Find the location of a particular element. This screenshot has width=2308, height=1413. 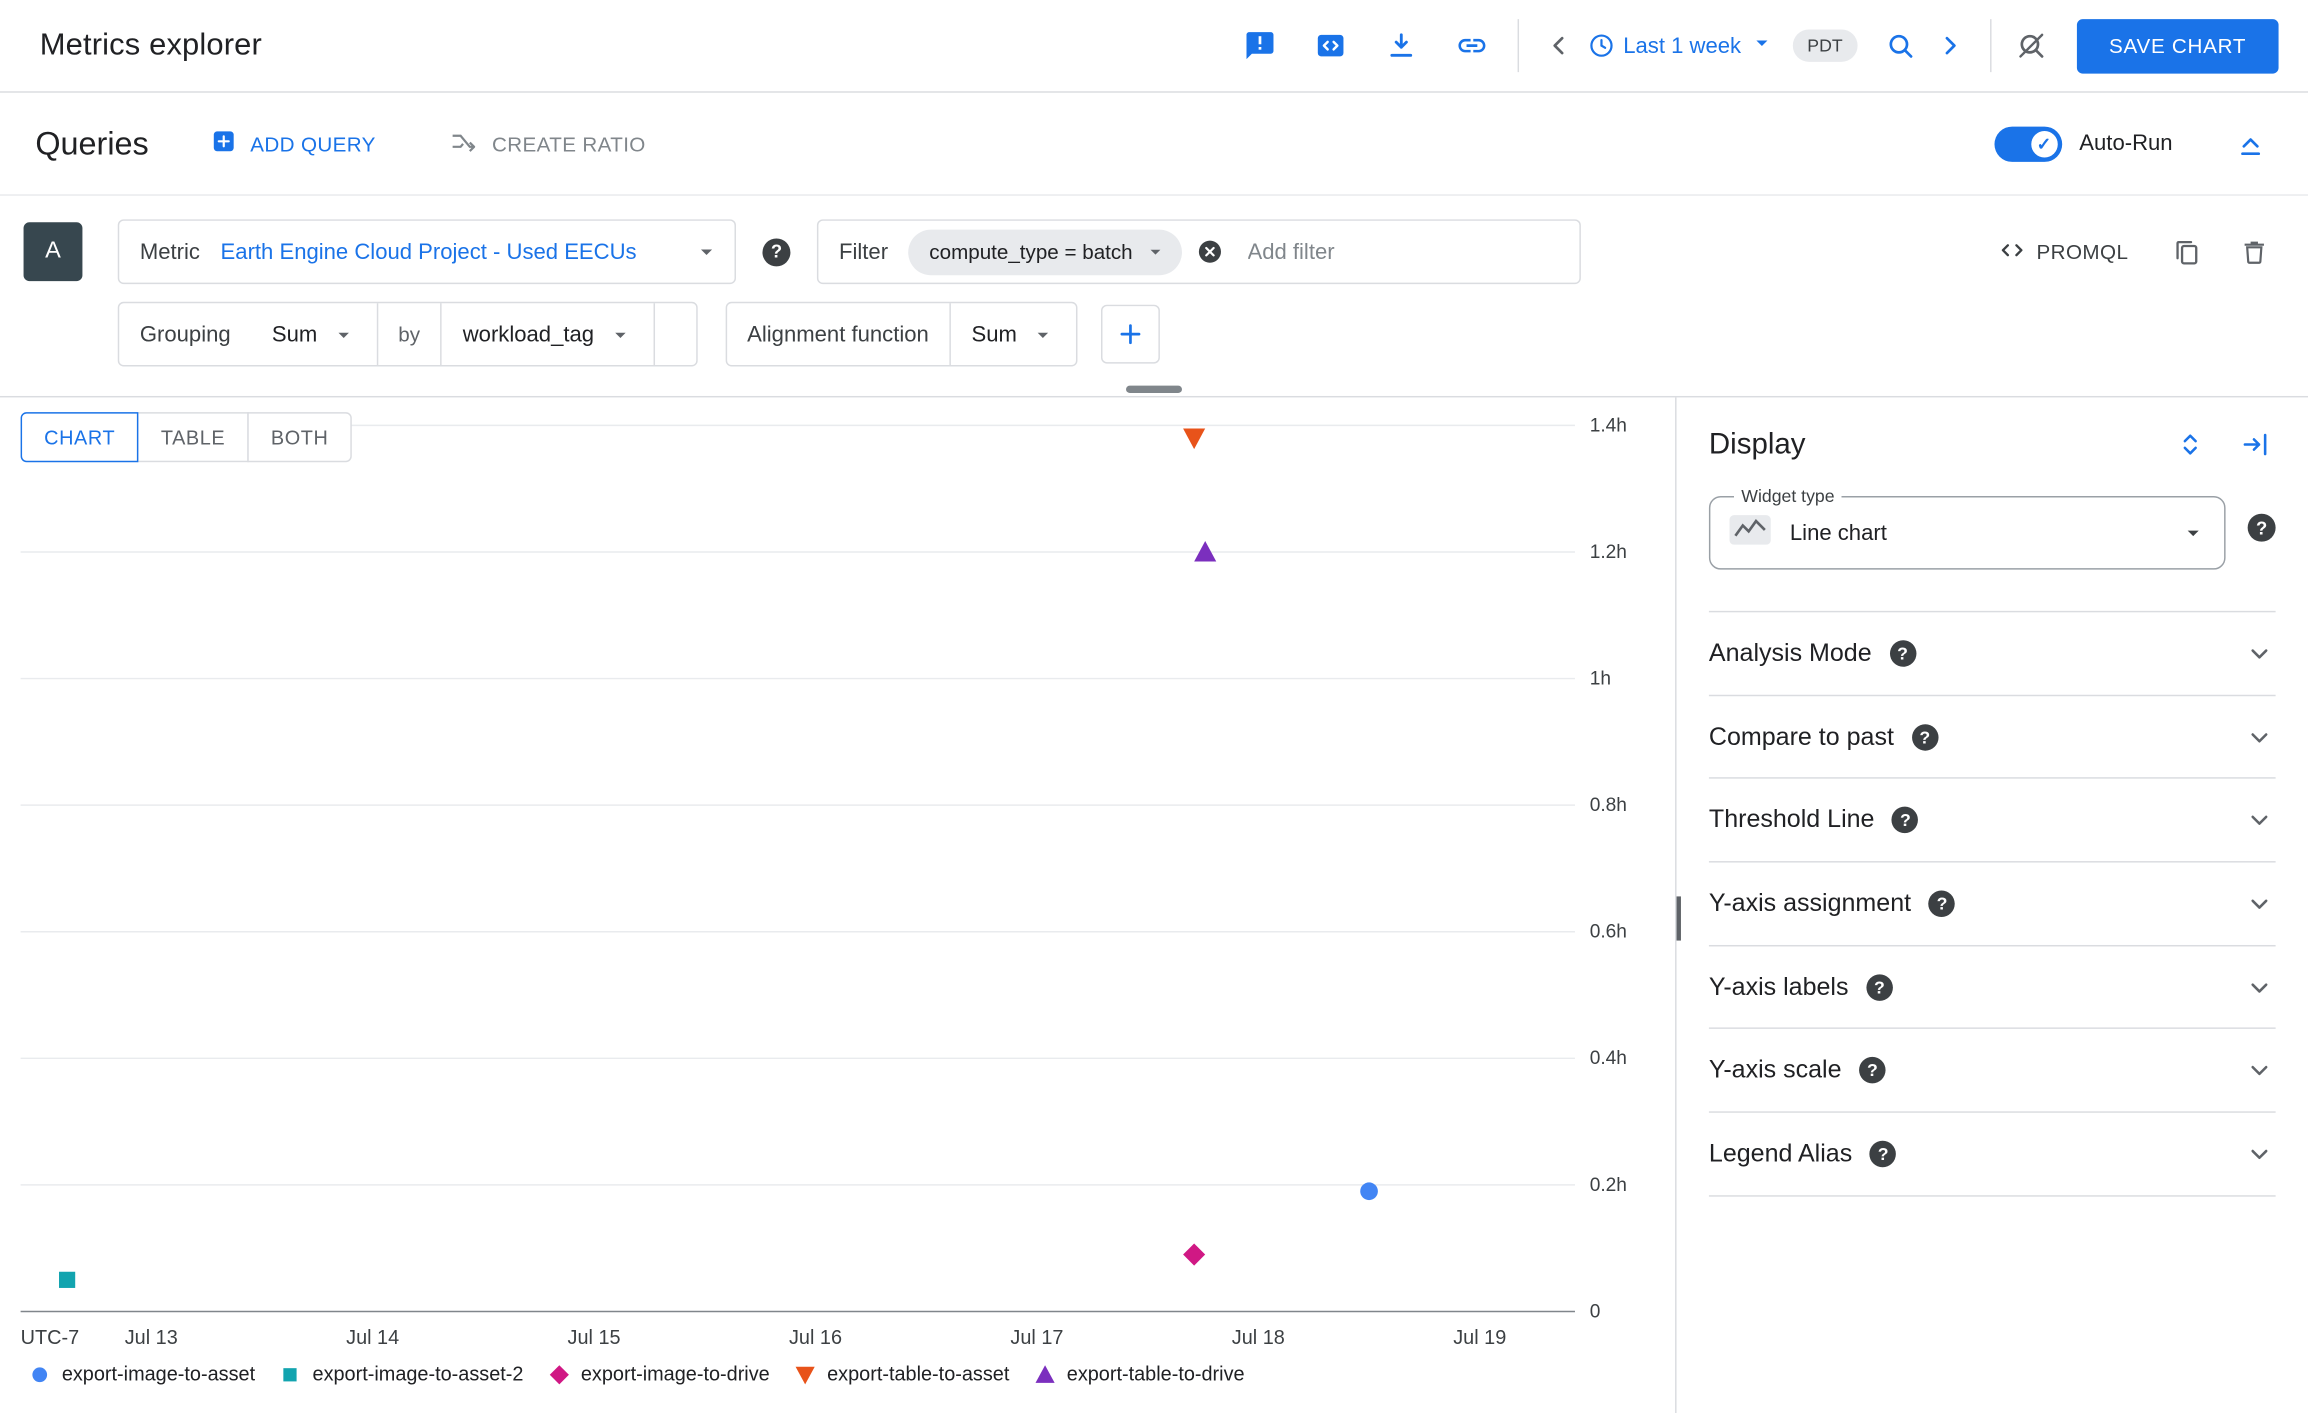

toggle-check-icon: ✓ is located at coordinates (2044, 143).